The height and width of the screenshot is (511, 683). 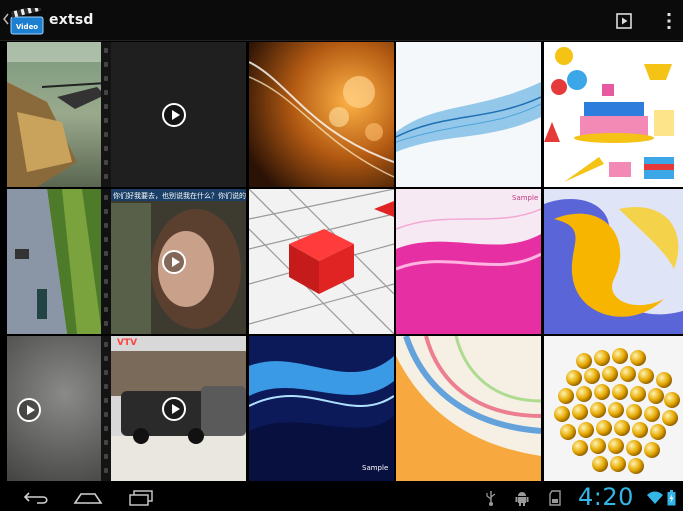 I want to click on back-icon, so click(x=35, y=498).